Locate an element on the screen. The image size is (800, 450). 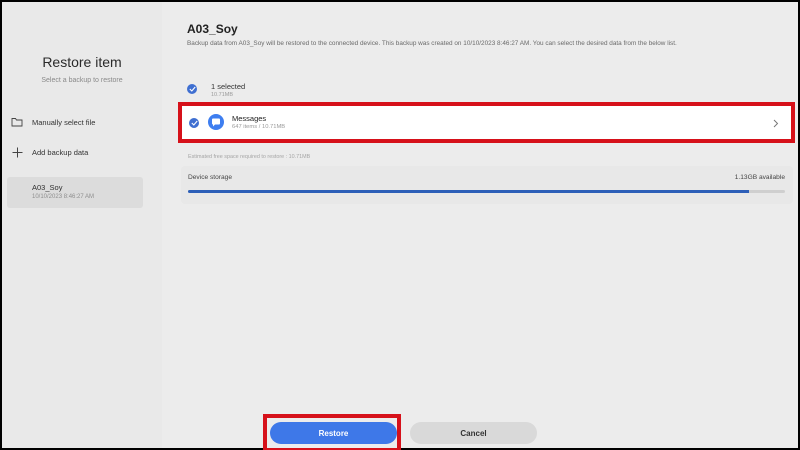
backup-name: A03_Soy is located at coordinates (47, 187).